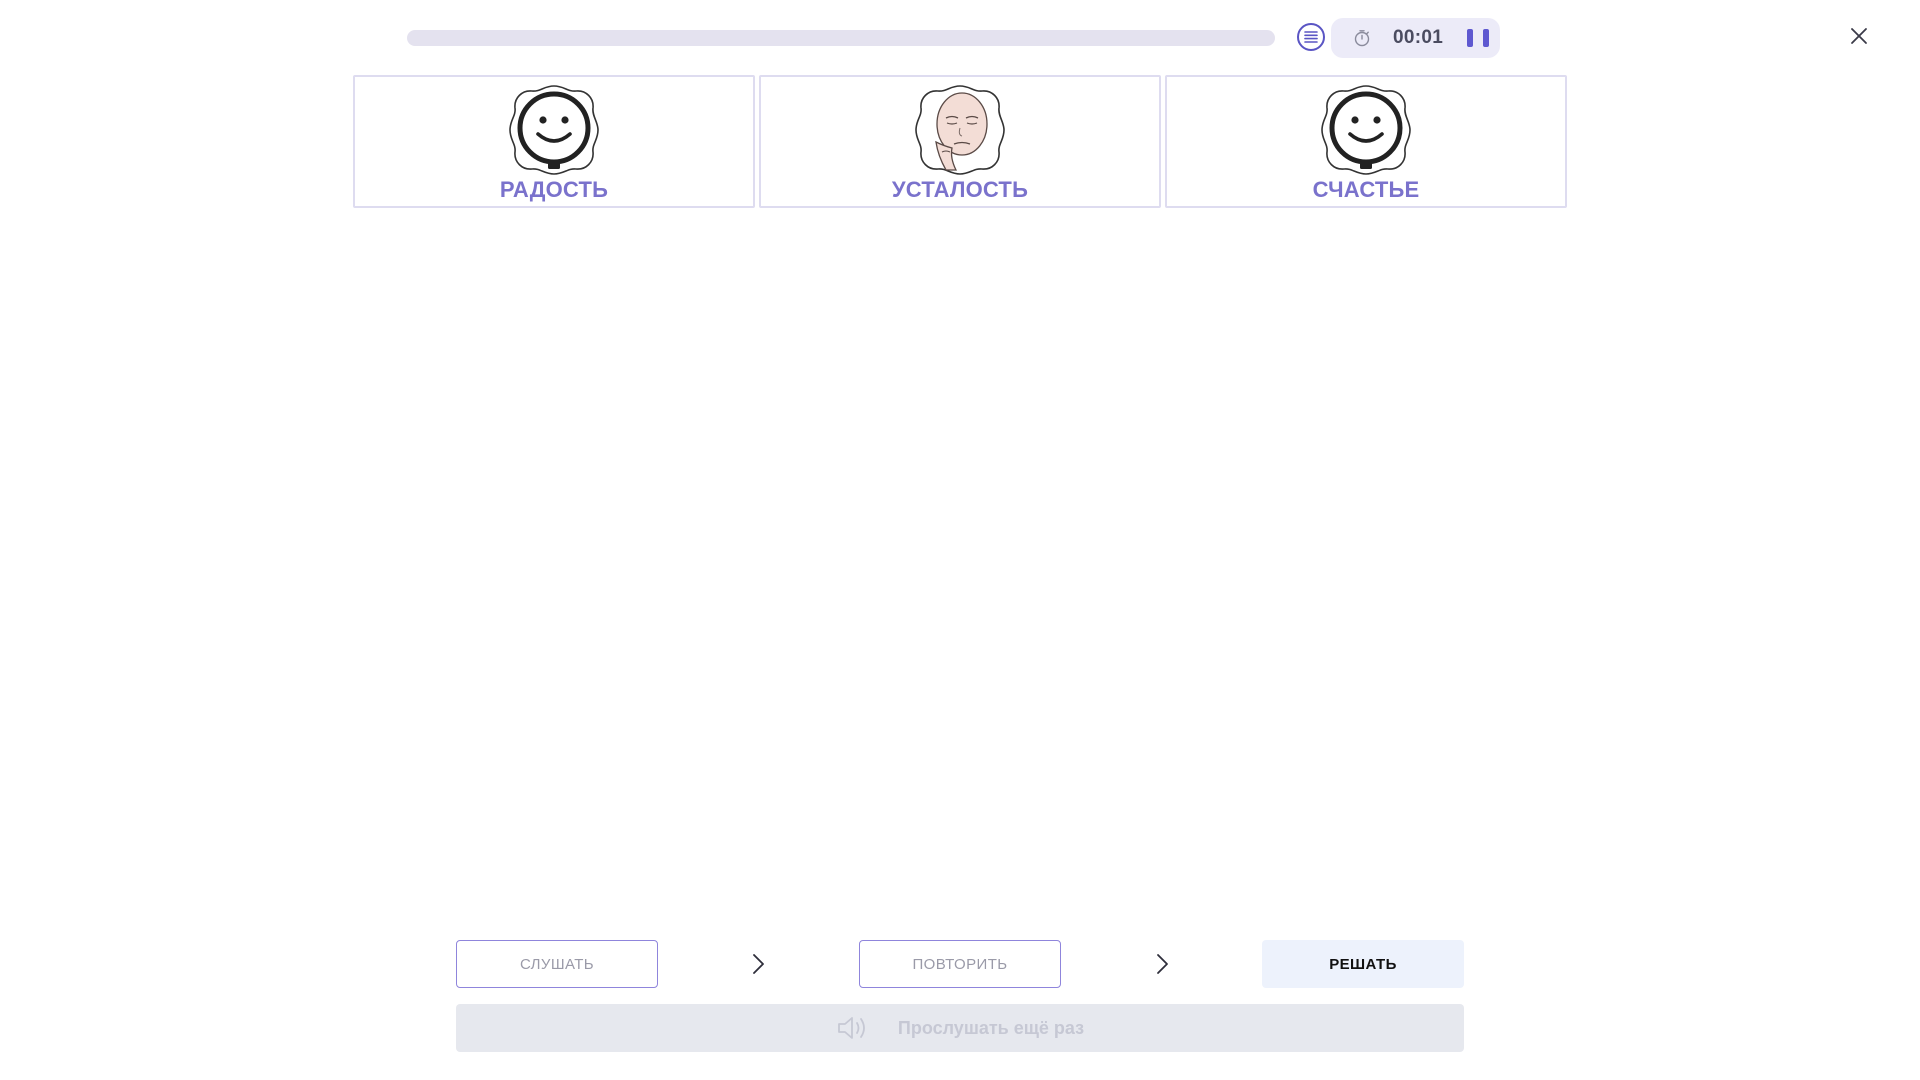 This screenshot has height=1080, width=1920. What do you see at coordinates (960, 130) in the screenshot?
I see `tired-face-icon` at bounding box center [960, 130].